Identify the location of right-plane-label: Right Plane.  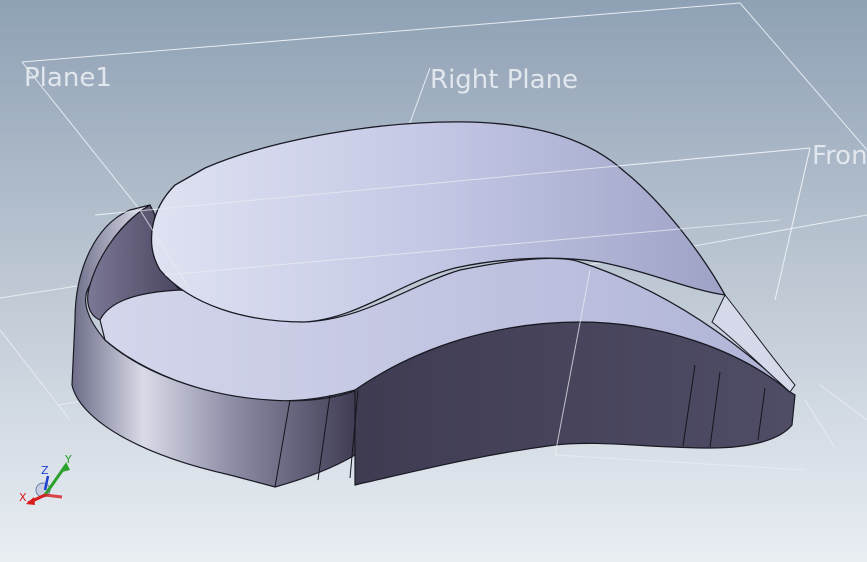
(504, 80).